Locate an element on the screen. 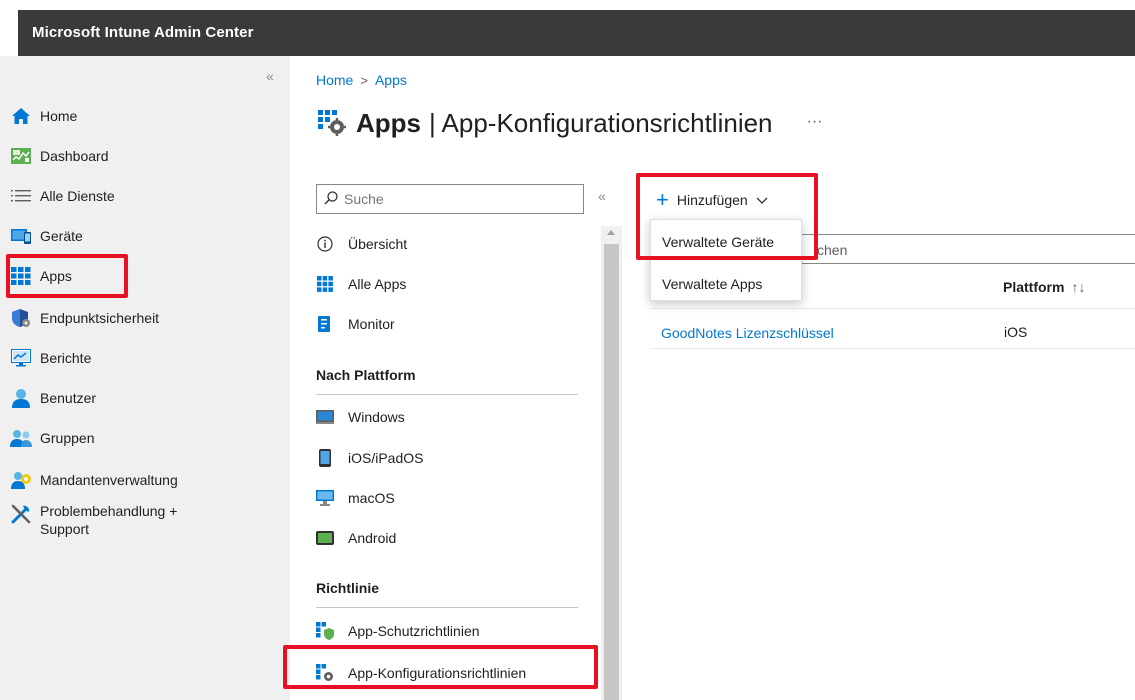 The width and height of the screenshot is (1135, 700). collapse-nav-icon: « is located at coordinates (270, 76).